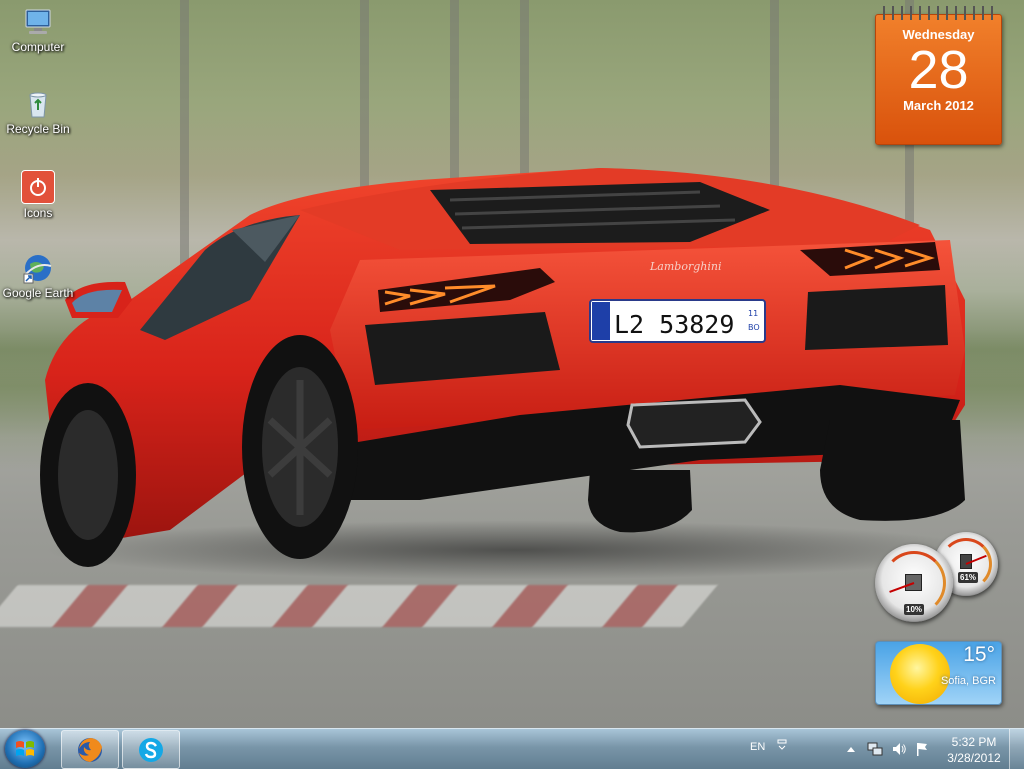 This screenshot has width=1024, height=769. Describe the element at coordinates (512, 748) in the screenshot. I see `taskbar: EN 5:32 PM 3/28/2012` at that location.